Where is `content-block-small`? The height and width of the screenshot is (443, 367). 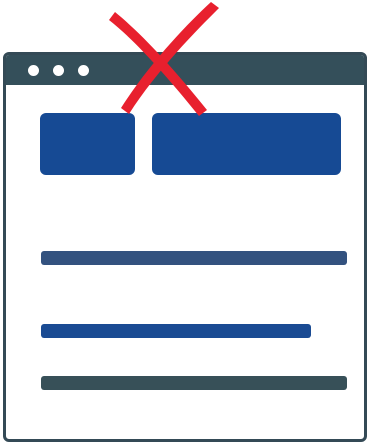
content-block-small is located at coordinates (87, 144).